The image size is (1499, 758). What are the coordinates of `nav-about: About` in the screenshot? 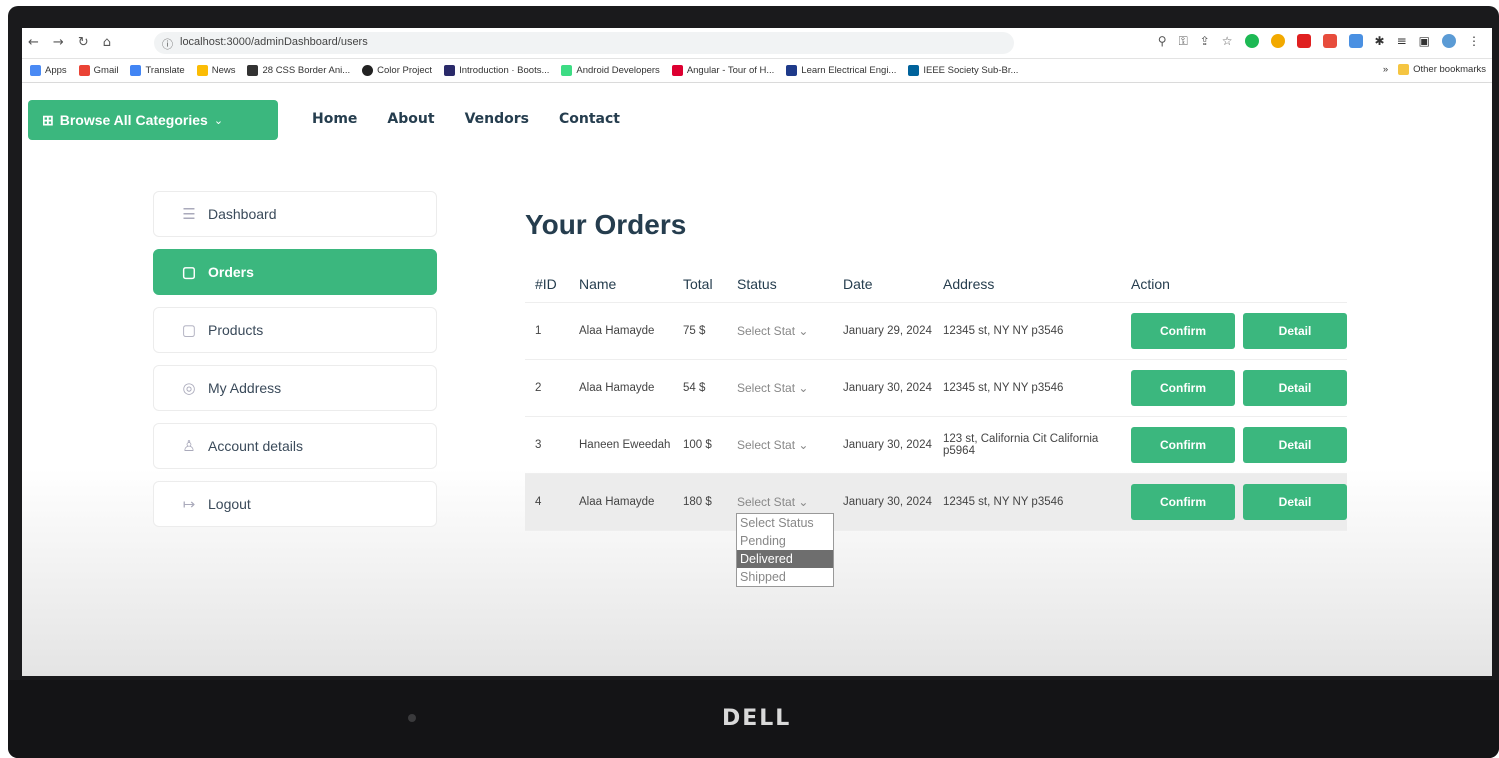 It's located at (410, 119).